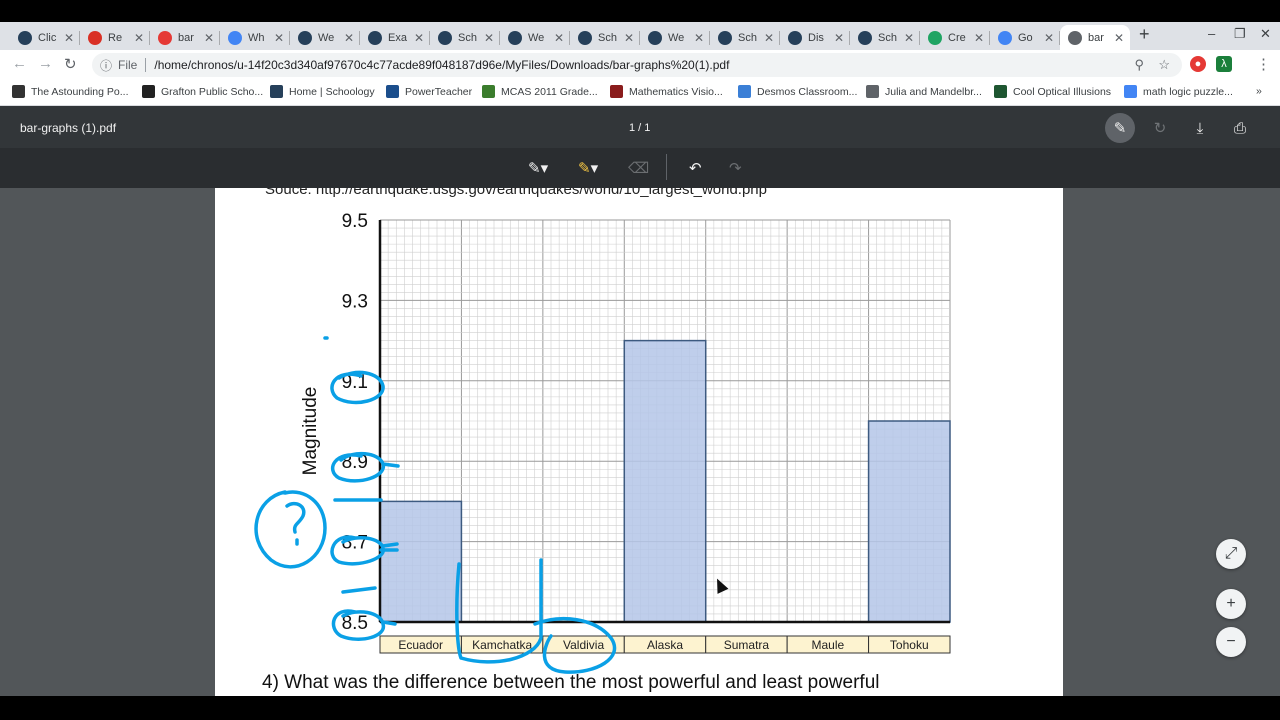 This screenshot has height=720, width=1280. What do you see at coordinates (332, 91) in the screenshot?
I see `bookmark-label: Home | Schoology` at bounding box center [332, 91].